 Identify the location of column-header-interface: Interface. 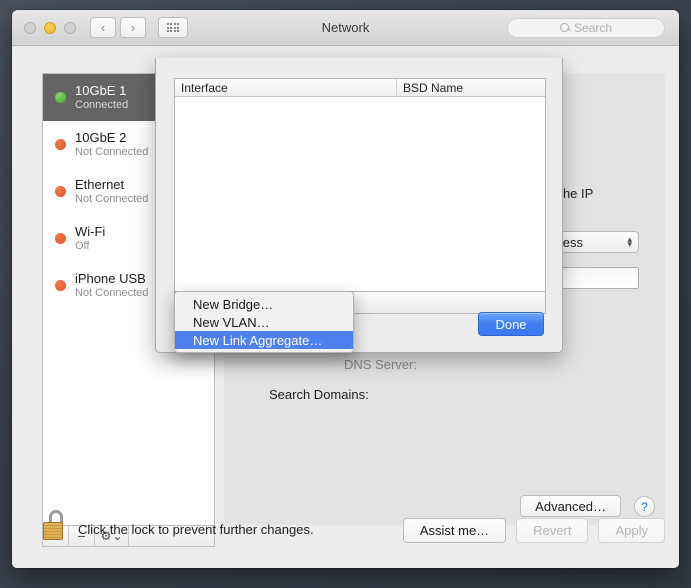
(286, 87).